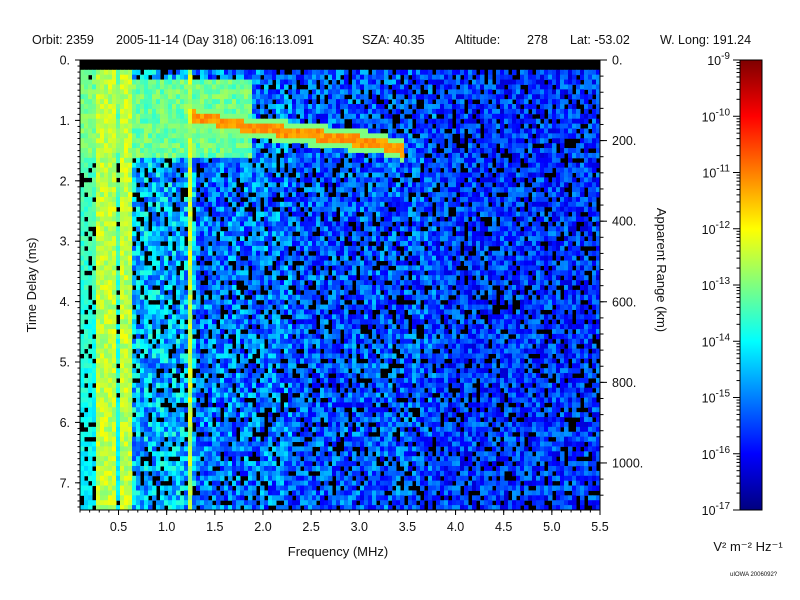  What do you see at coordinates (338, 551) in the screenshot?
I see `x-axis-title: Frequency (MHz)` at bounding box center [338, 551].